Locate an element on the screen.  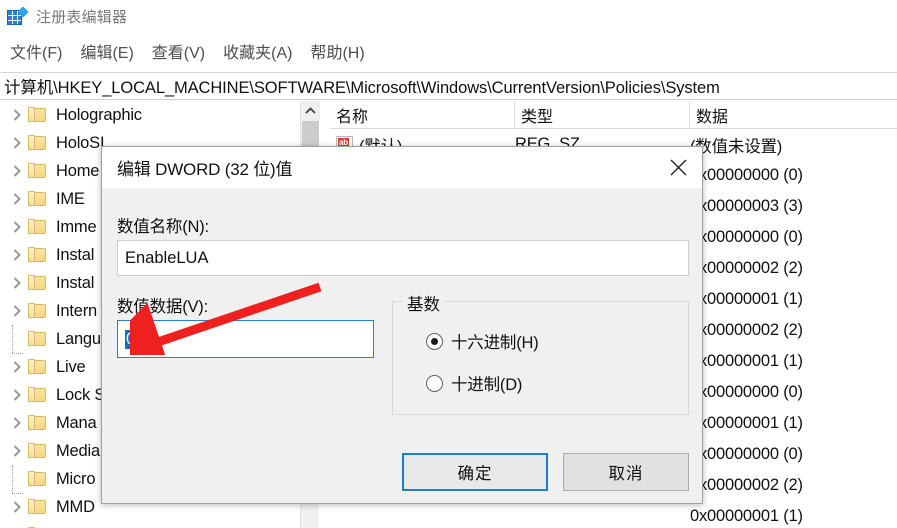
tree-item-label: MMD is located at coordinates (75, 506).